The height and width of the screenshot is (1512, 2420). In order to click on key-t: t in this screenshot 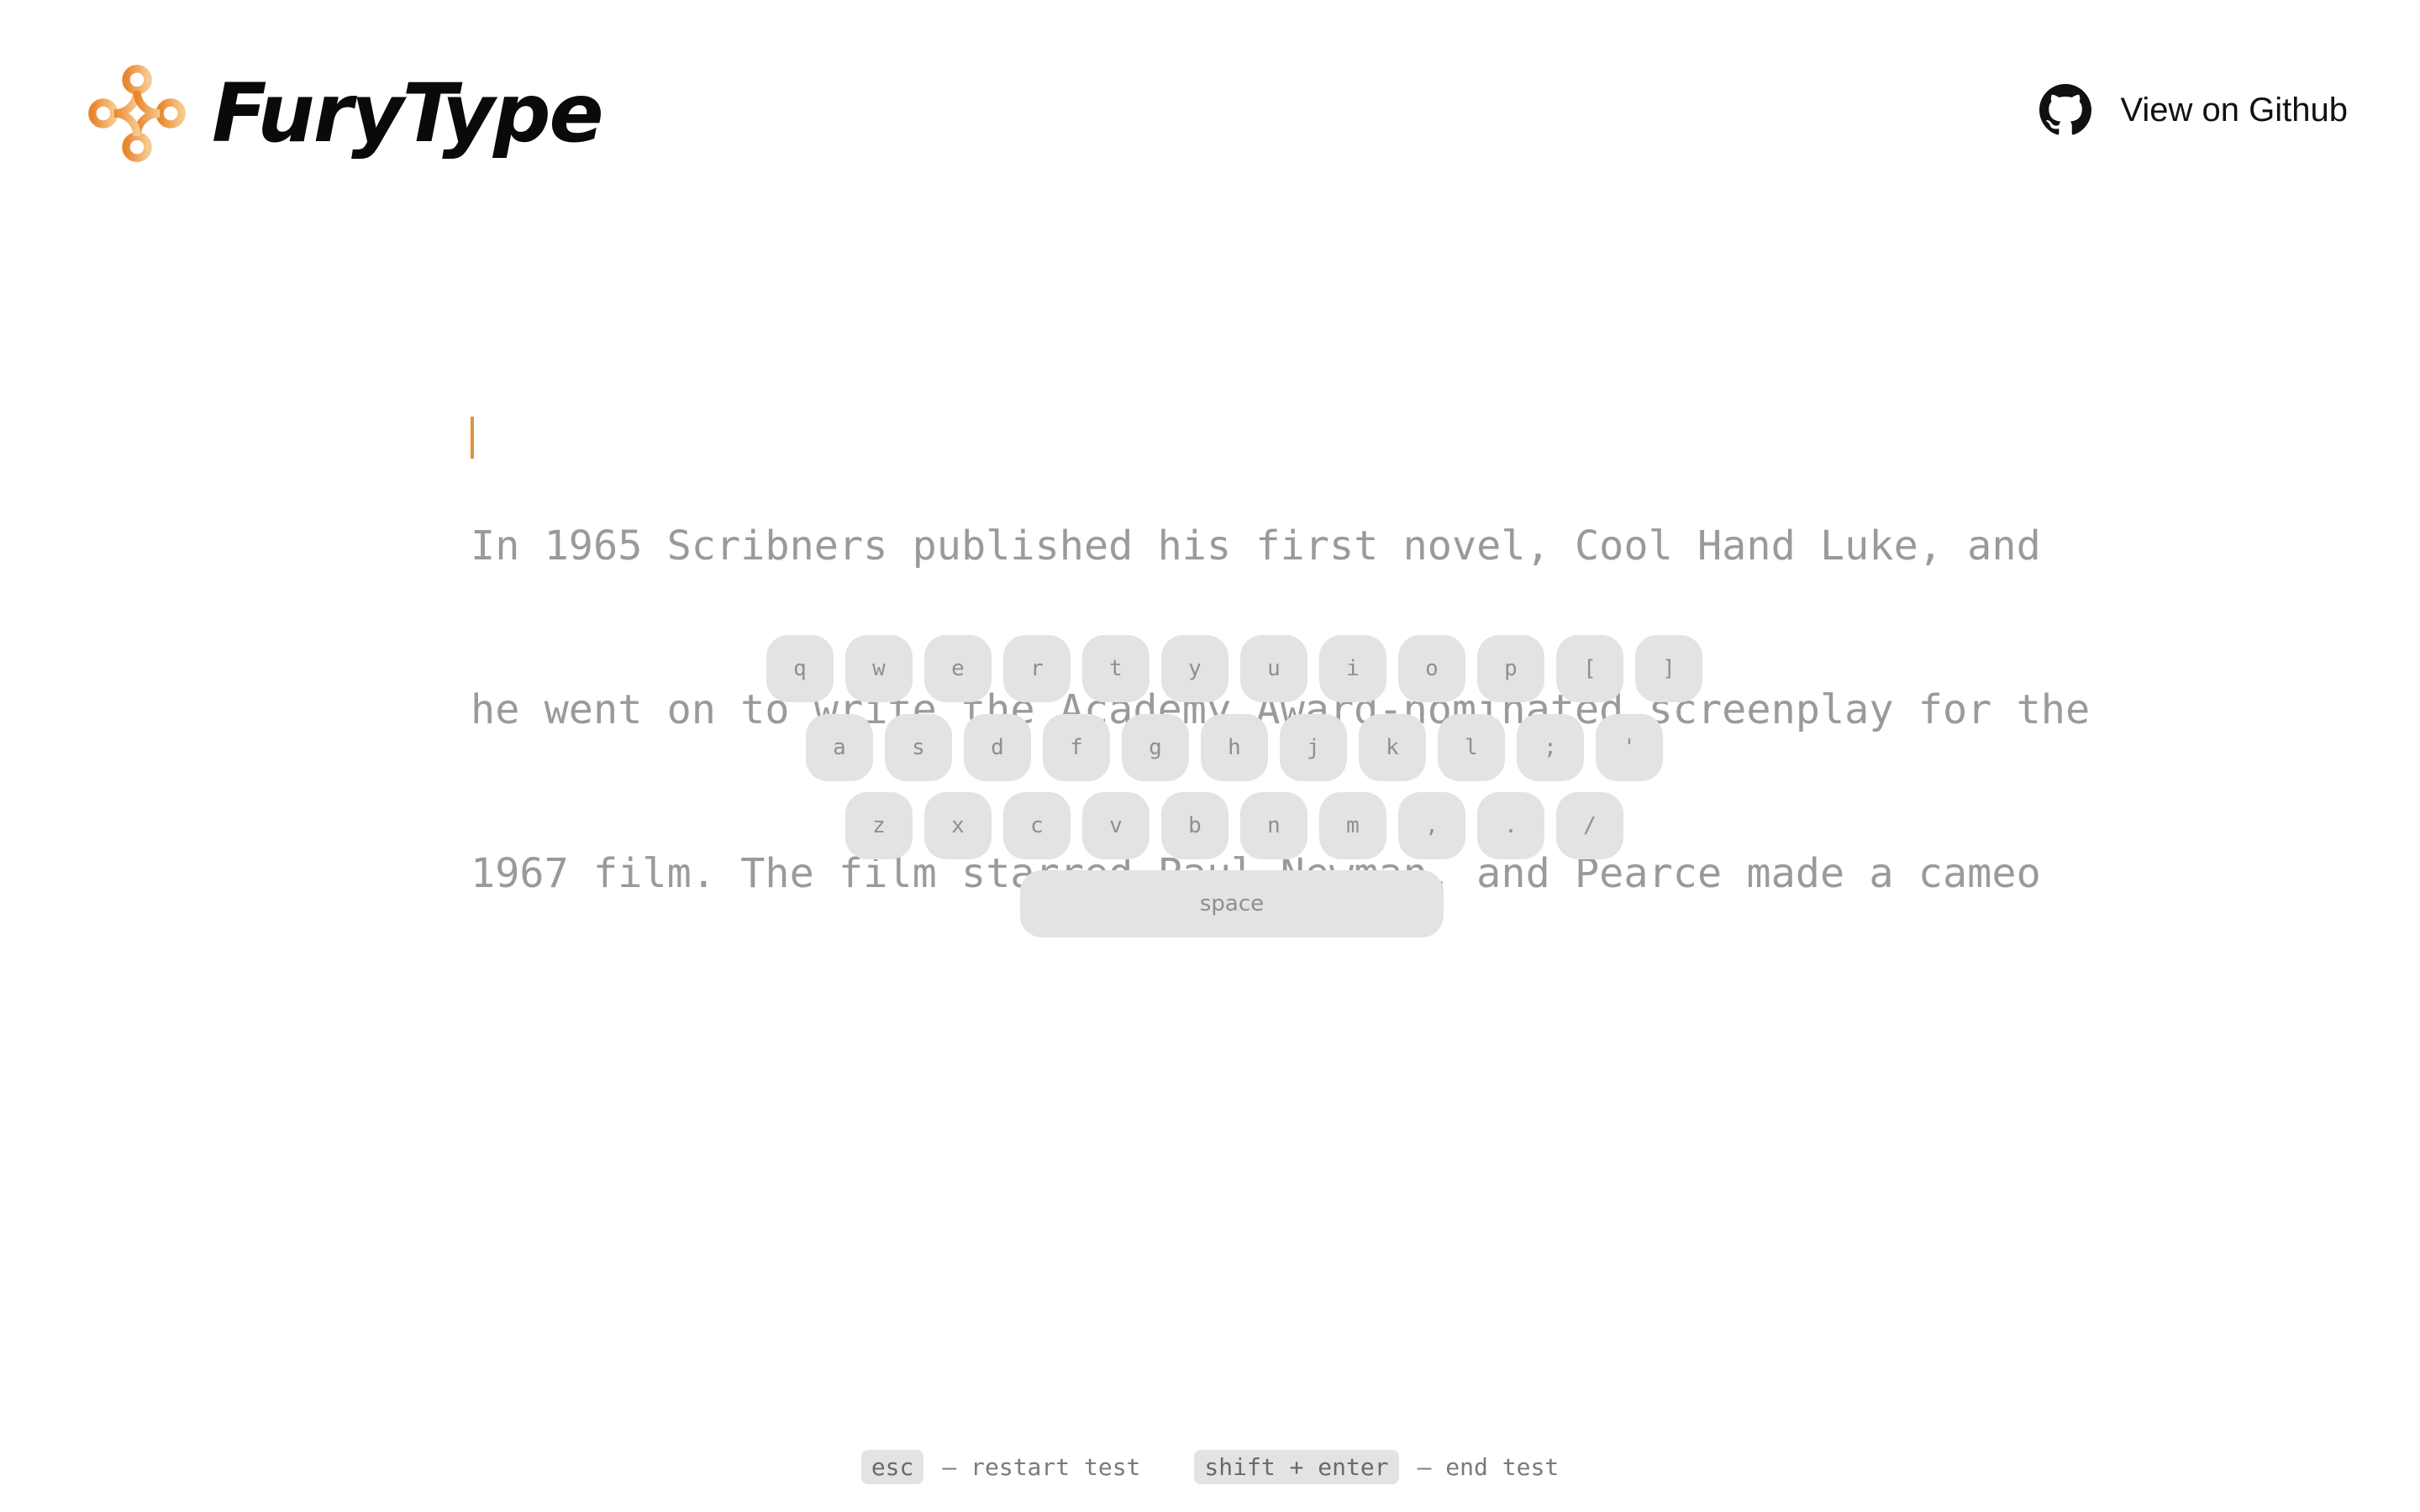, I will do `click(1116, 668)`.